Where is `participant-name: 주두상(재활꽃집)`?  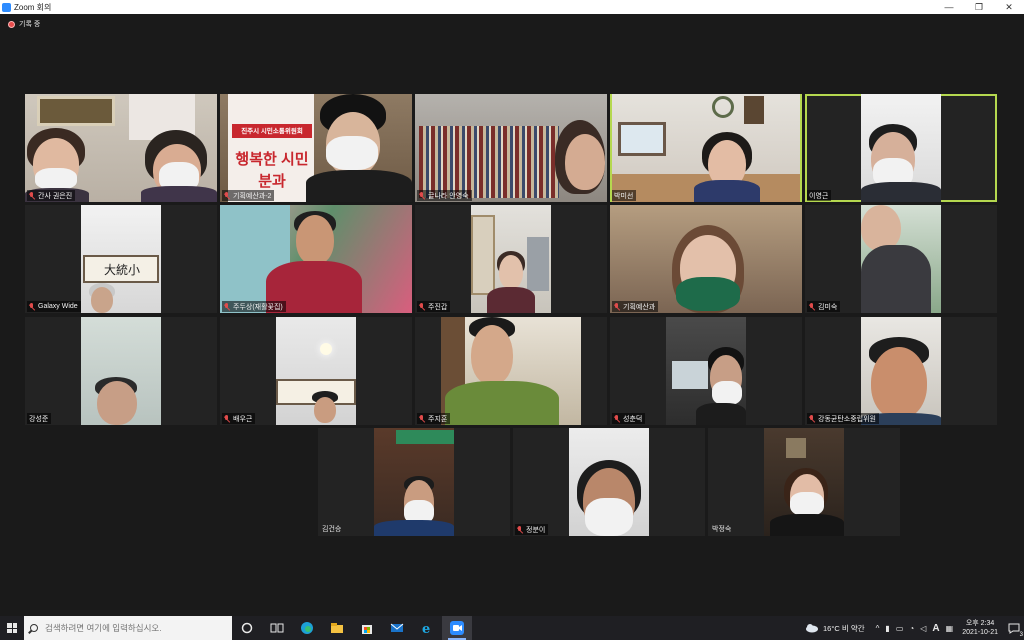 participant-name: 주두상(재활꽃집) is located at coordinates (258, 307).